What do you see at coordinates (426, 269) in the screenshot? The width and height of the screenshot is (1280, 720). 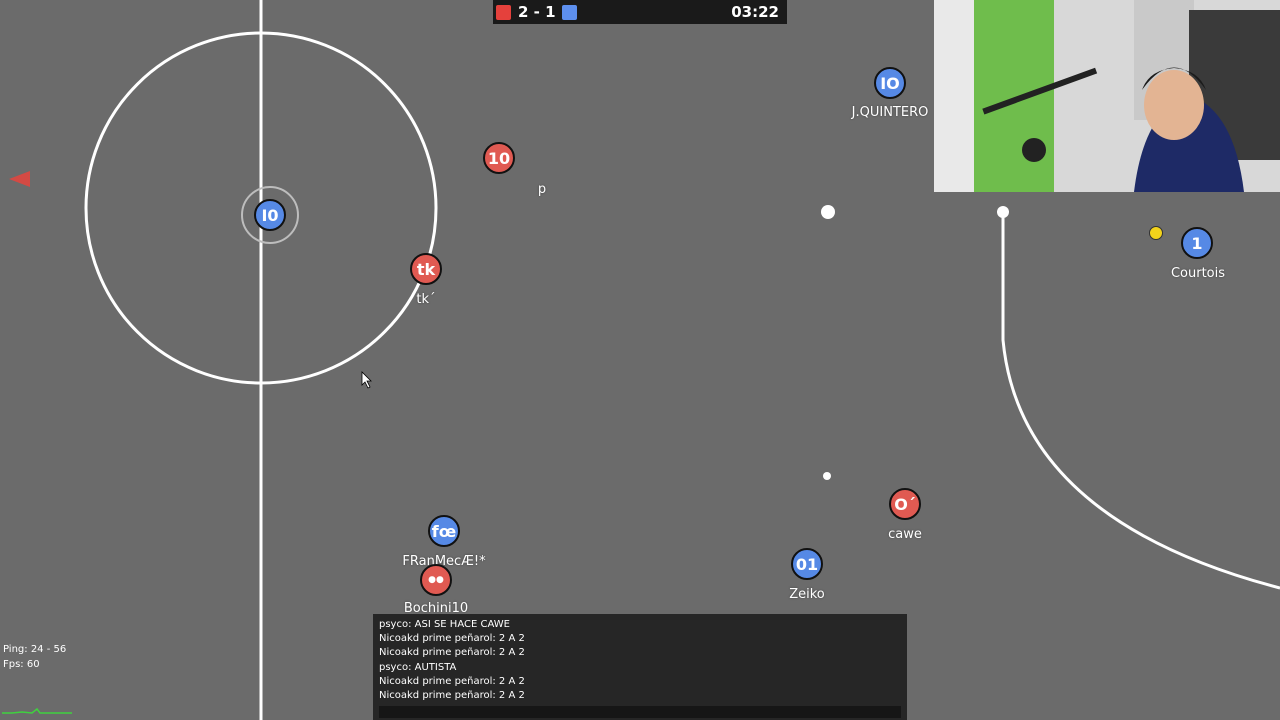 I see `player-disc: tk` at bounding box center [426, 269].